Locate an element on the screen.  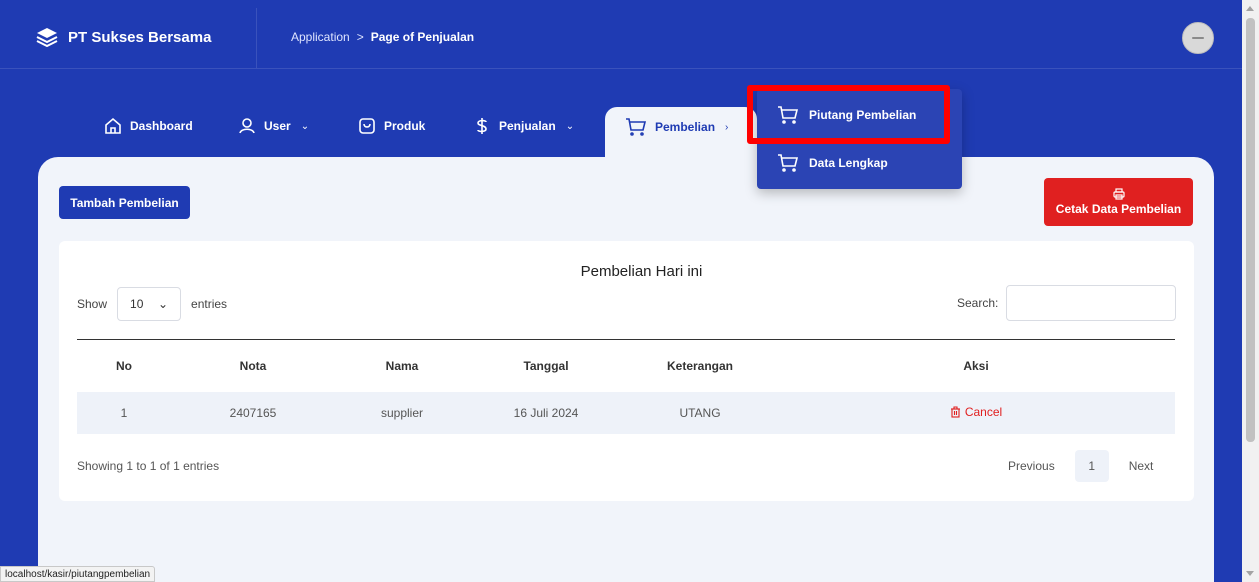
next-button: Next is located at coordinates (1141, 466).